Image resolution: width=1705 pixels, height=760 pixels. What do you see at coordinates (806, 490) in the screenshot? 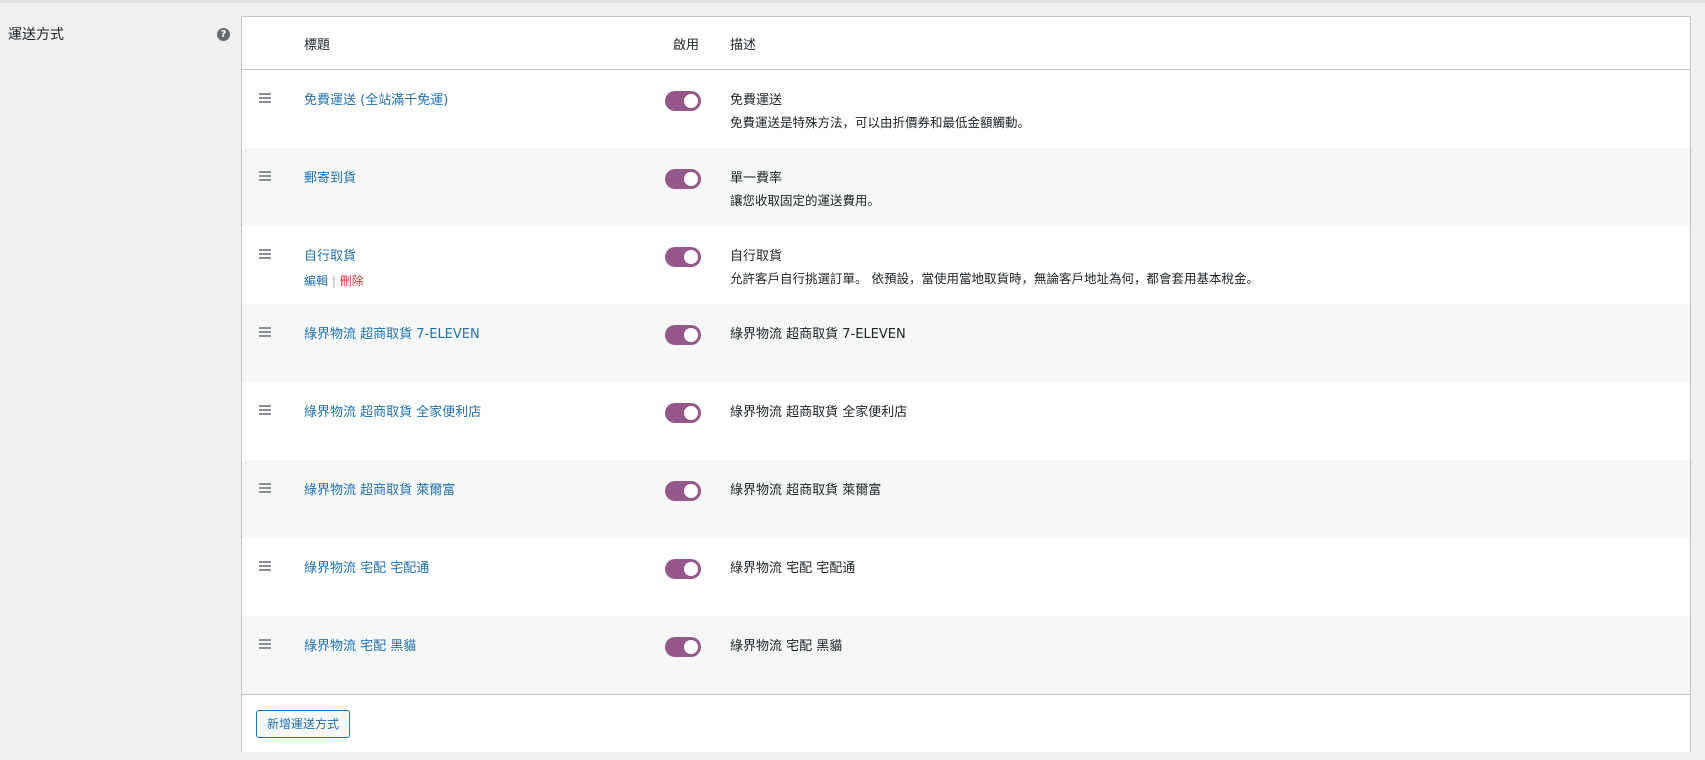
I see `description-title: 綠界物流 超商取貨 萊爾富` at bounding box center [806, 490].